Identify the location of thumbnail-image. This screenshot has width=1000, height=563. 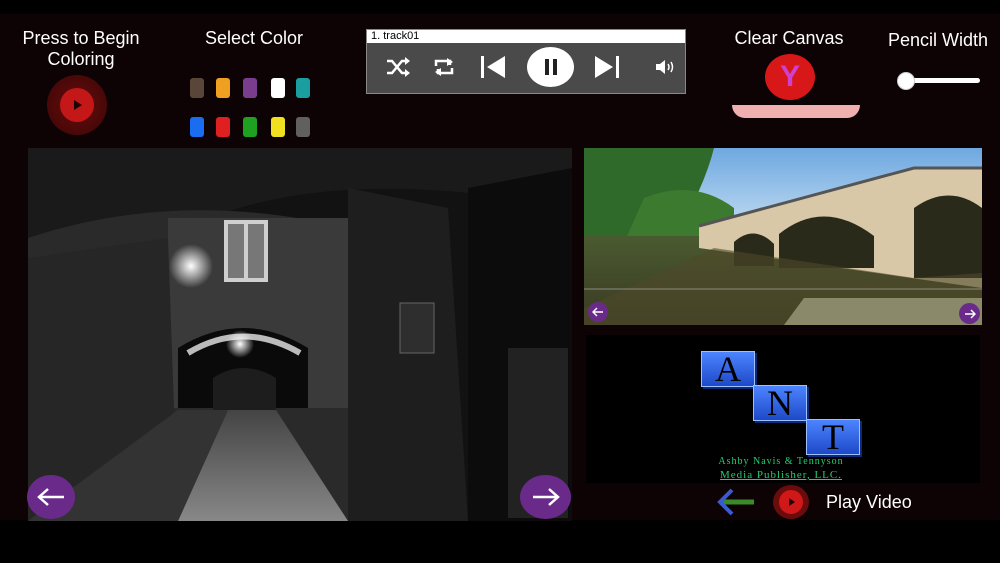
(783, 236).